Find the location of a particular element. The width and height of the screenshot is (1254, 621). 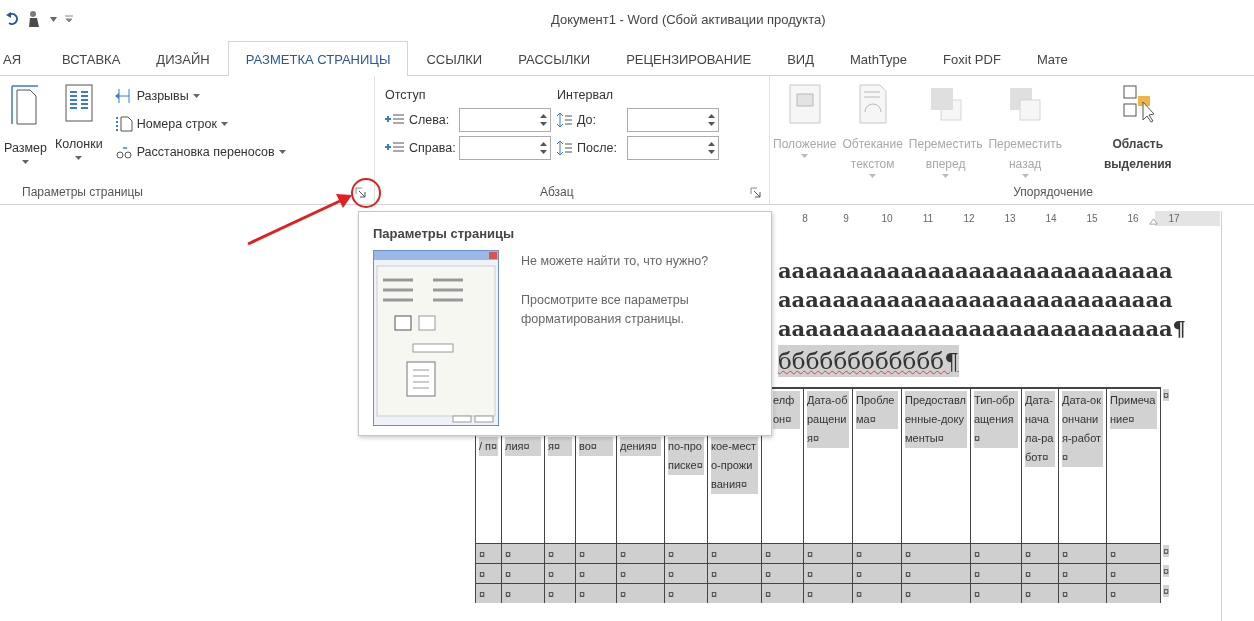

ribbon-button: Колонки is located at coordinates (78, 132).